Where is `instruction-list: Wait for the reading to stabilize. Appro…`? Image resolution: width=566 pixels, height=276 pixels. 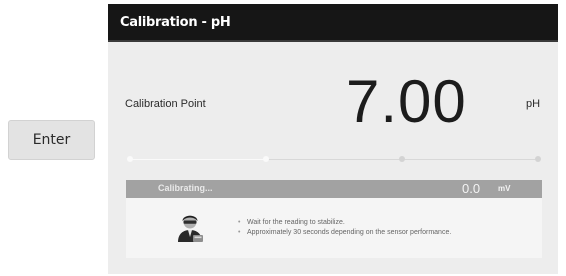
instruction-list: Wait for the reading to stabilize. Appro… is located at coordinates (344, 228).